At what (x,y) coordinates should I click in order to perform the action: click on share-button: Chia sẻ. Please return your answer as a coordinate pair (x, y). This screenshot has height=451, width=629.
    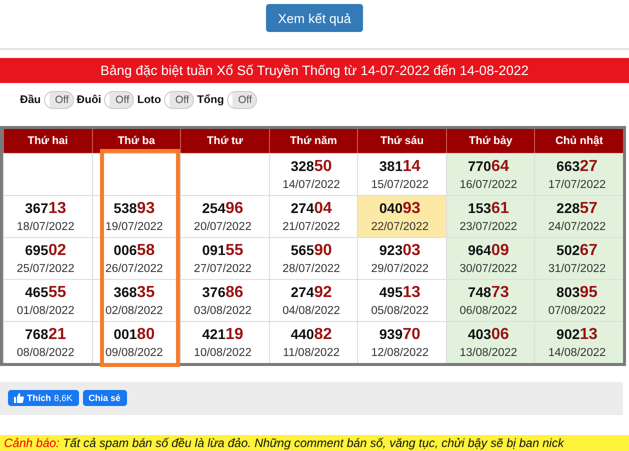
    Looking at the image, I should click on (104, 398).